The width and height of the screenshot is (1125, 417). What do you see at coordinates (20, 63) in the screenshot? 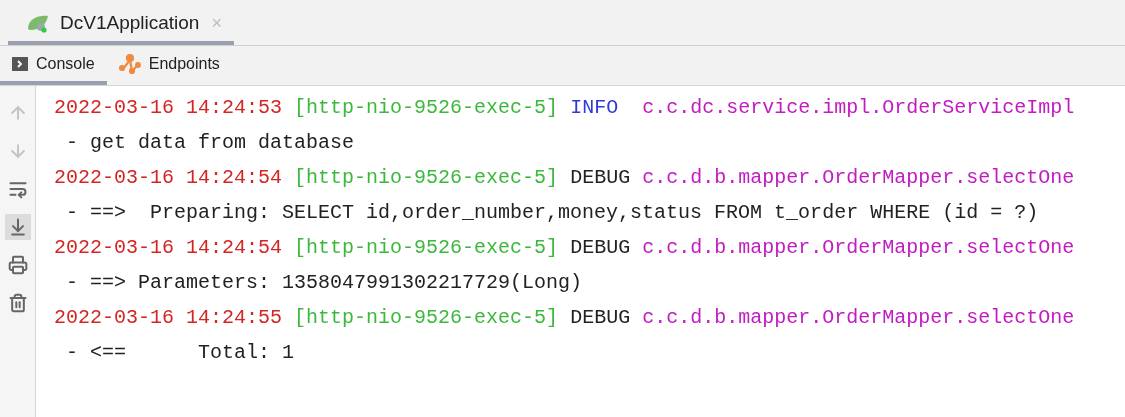
I see `console-icon` at bounding box center [20, 63].